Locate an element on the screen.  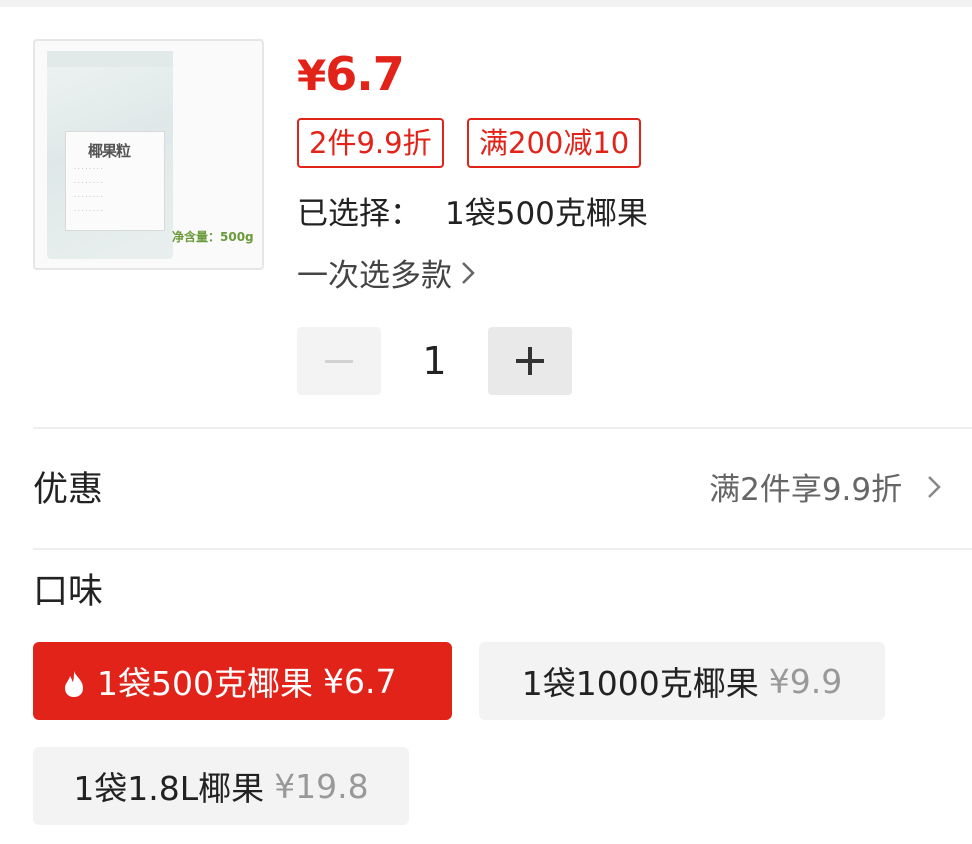
flavor-option-name: 1袋1000克椰果 is located at coordinates (640, 683).